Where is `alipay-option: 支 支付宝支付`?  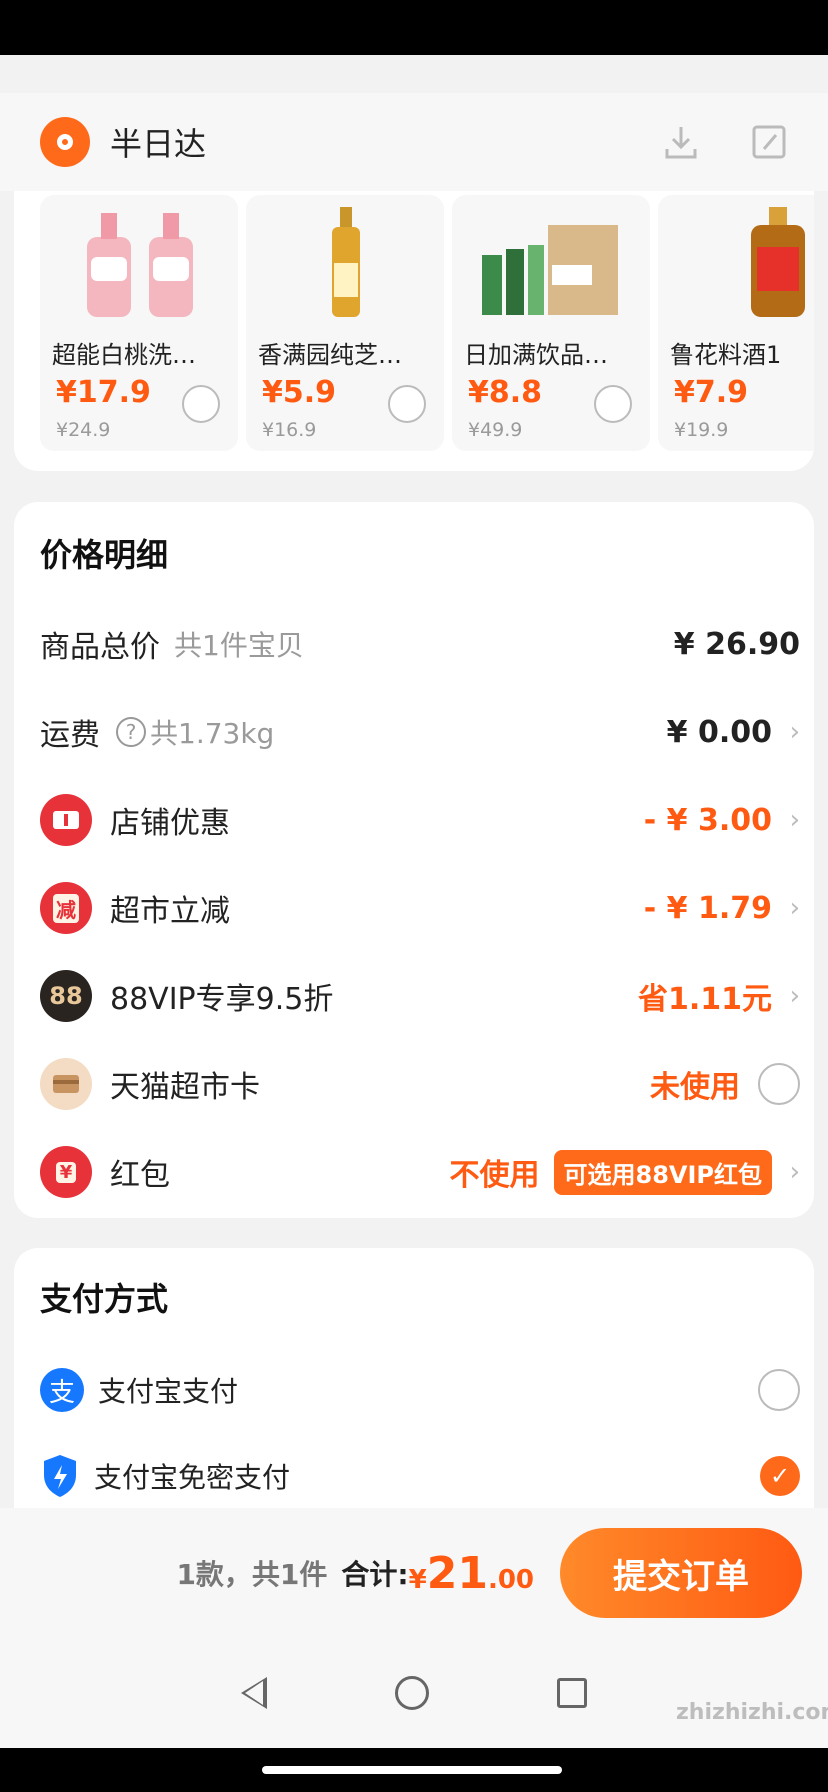 alipay-option: 支 支付宝支付 is located at coordinates (420, 1390).